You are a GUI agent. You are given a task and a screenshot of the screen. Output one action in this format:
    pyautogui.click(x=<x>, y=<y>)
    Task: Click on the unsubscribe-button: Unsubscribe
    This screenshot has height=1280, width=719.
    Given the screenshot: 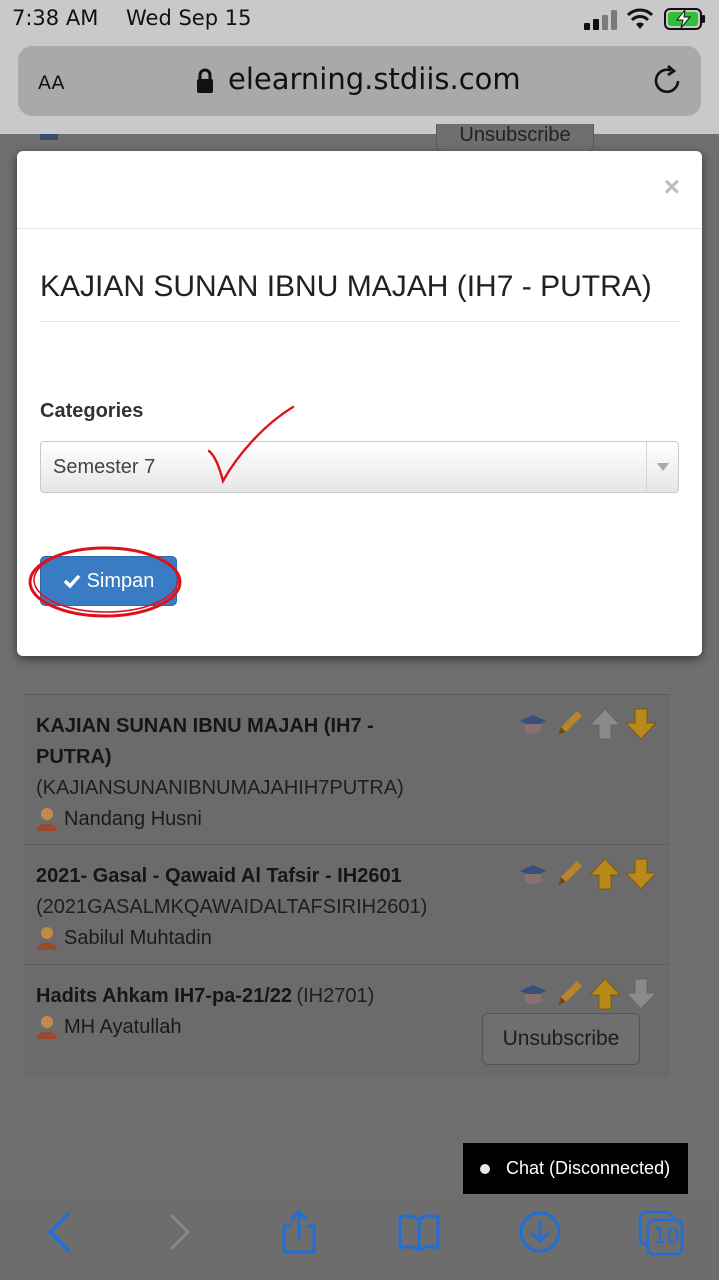 What is the action you would take?
    pyautogui.click(x=561, y=1039)
    